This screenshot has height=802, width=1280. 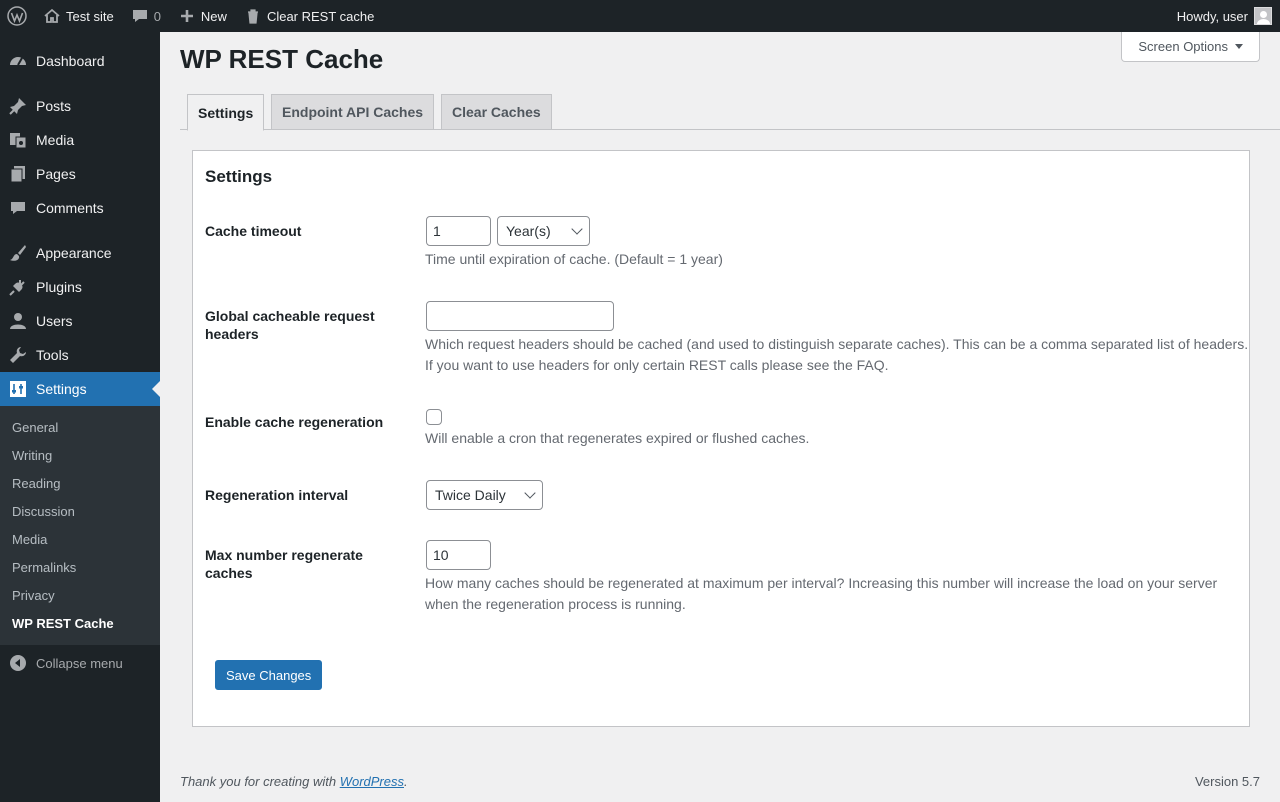 What do you see at coordinates (520, 316) in the screenshot?
I see `global-headers-input` at bounding box center [520, 316].